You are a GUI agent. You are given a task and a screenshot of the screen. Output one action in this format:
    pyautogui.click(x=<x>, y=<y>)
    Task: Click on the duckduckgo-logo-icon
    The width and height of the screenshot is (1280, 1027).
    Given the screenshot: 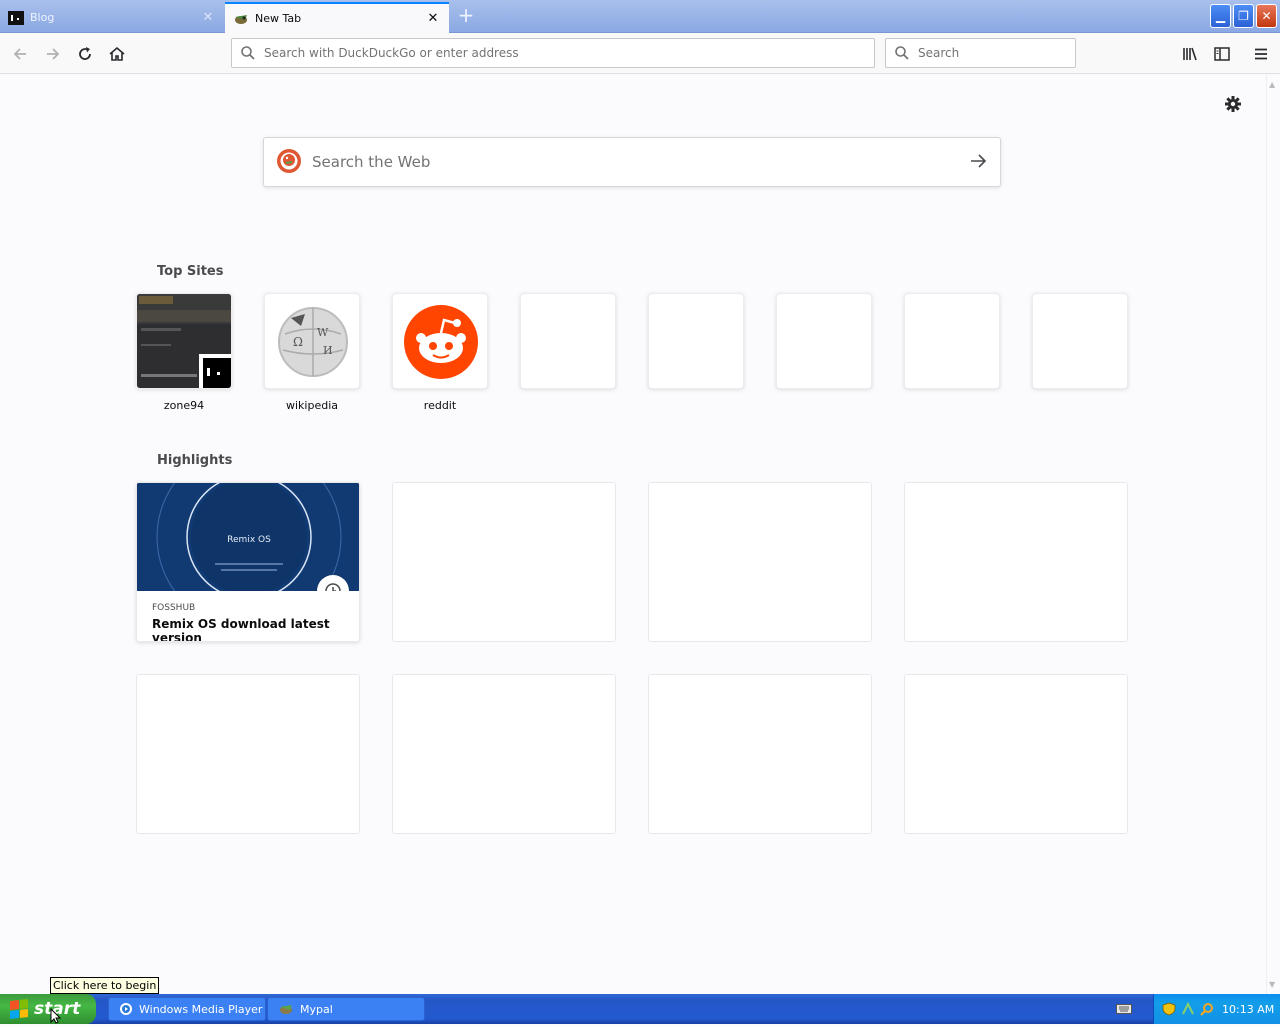 What is the action you would take?
    pyautogui.click(x=289, y=162)
    